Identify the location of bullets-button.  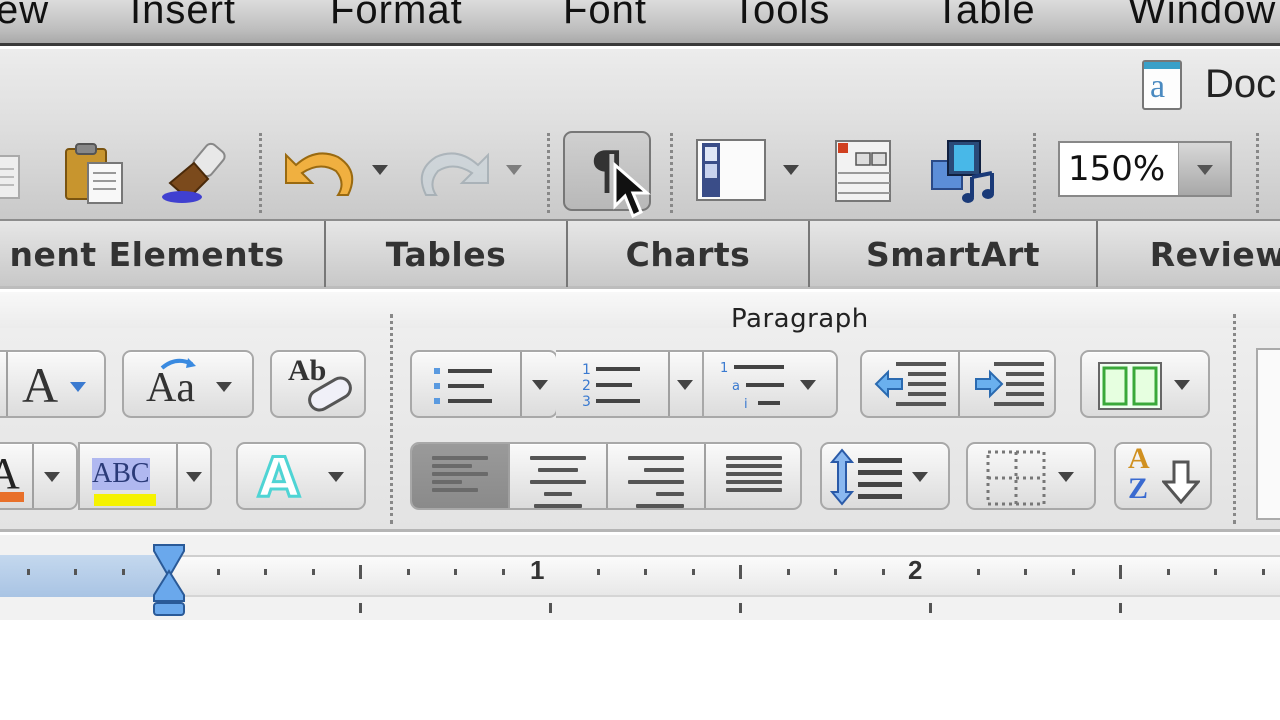
(484, 384).